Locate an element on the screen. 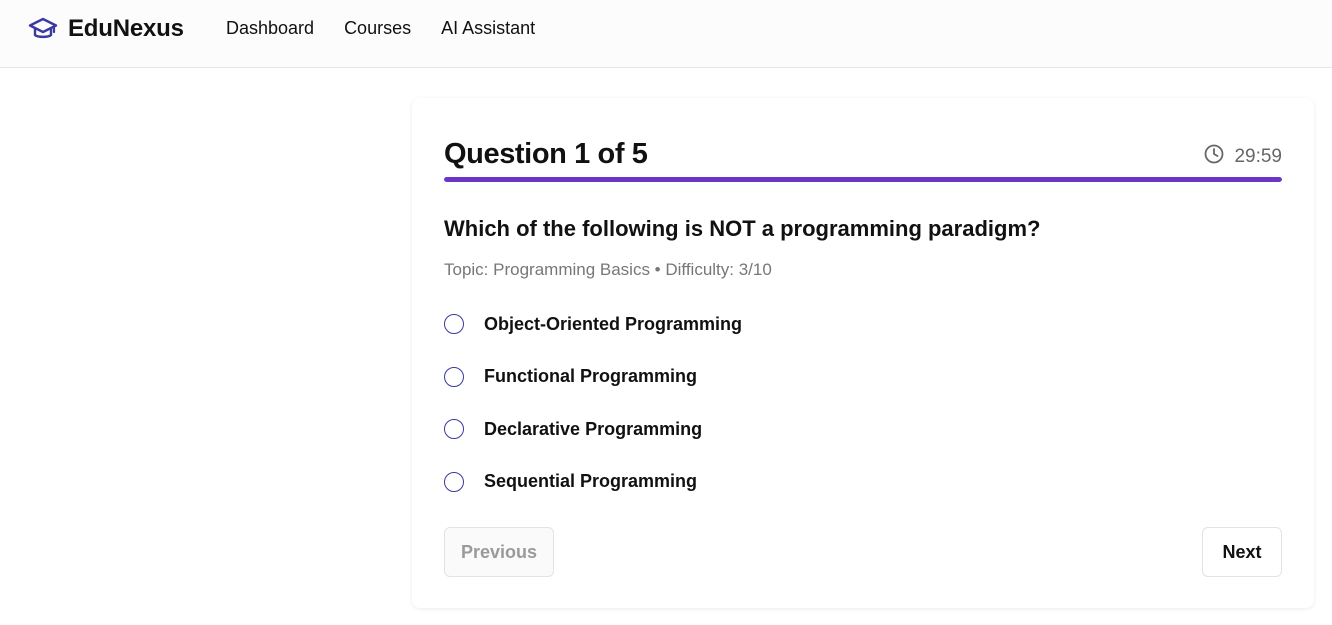 The width and height of the screenshot is (1332, 625). clock-icon is located at coordinates (1214, 156).